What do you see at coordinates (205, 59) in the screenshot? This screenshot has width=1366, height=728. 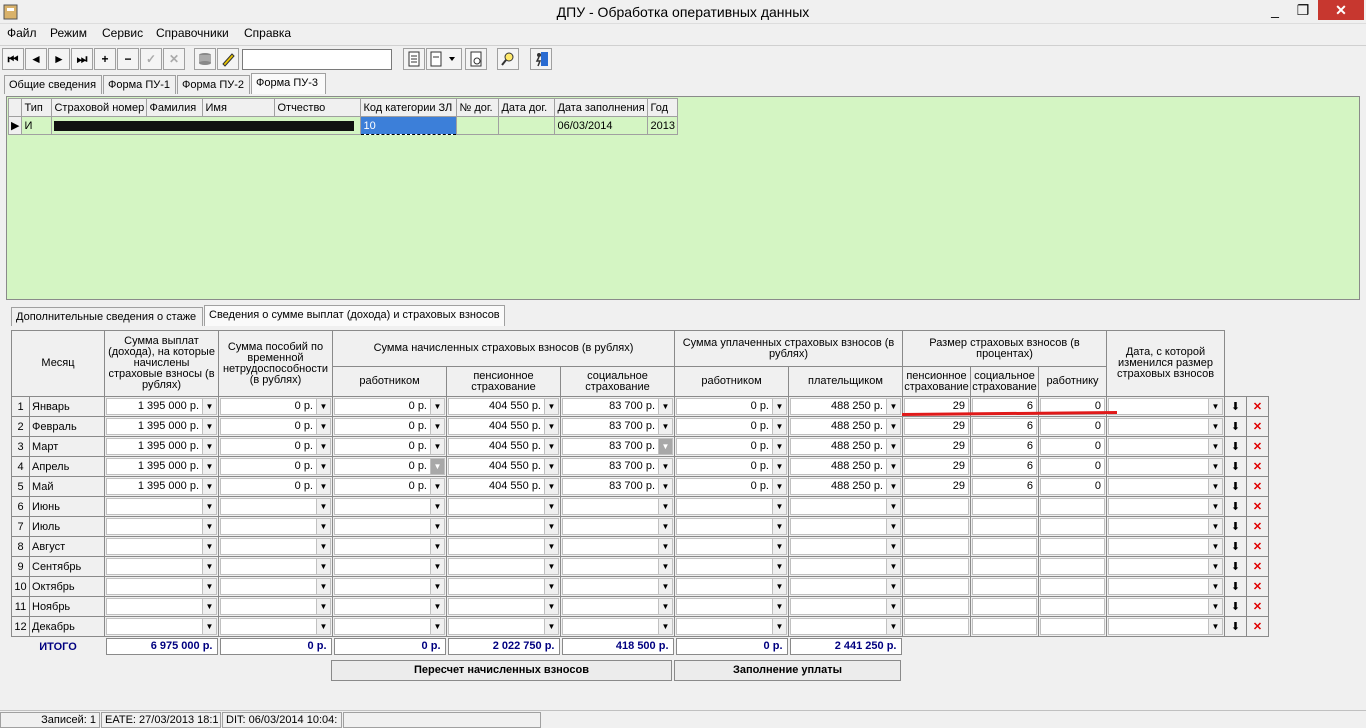 I see `database-icon` at bounding box center [205, 59].